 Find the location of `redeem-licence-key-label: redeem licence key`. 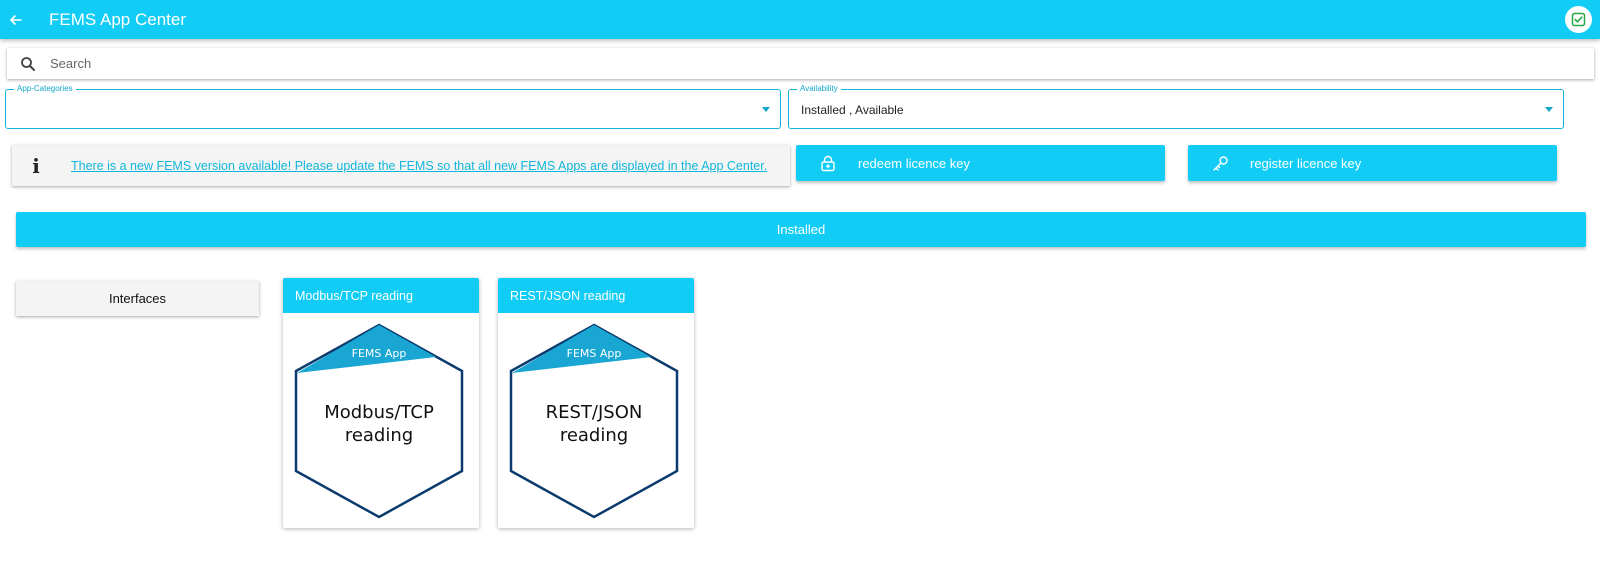

redeem-licence-key-label: redeem licence key is located at coordinates (914, 163).